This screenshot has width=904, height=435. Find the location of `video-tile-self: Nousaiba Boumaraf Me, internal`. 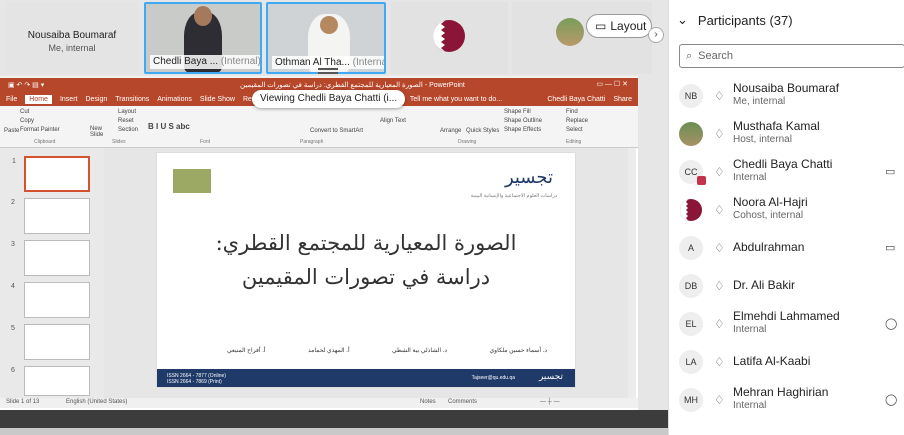

video-tile-self: Nousaiba Boumaraf Me, internal is located at coordinates (72, 38).